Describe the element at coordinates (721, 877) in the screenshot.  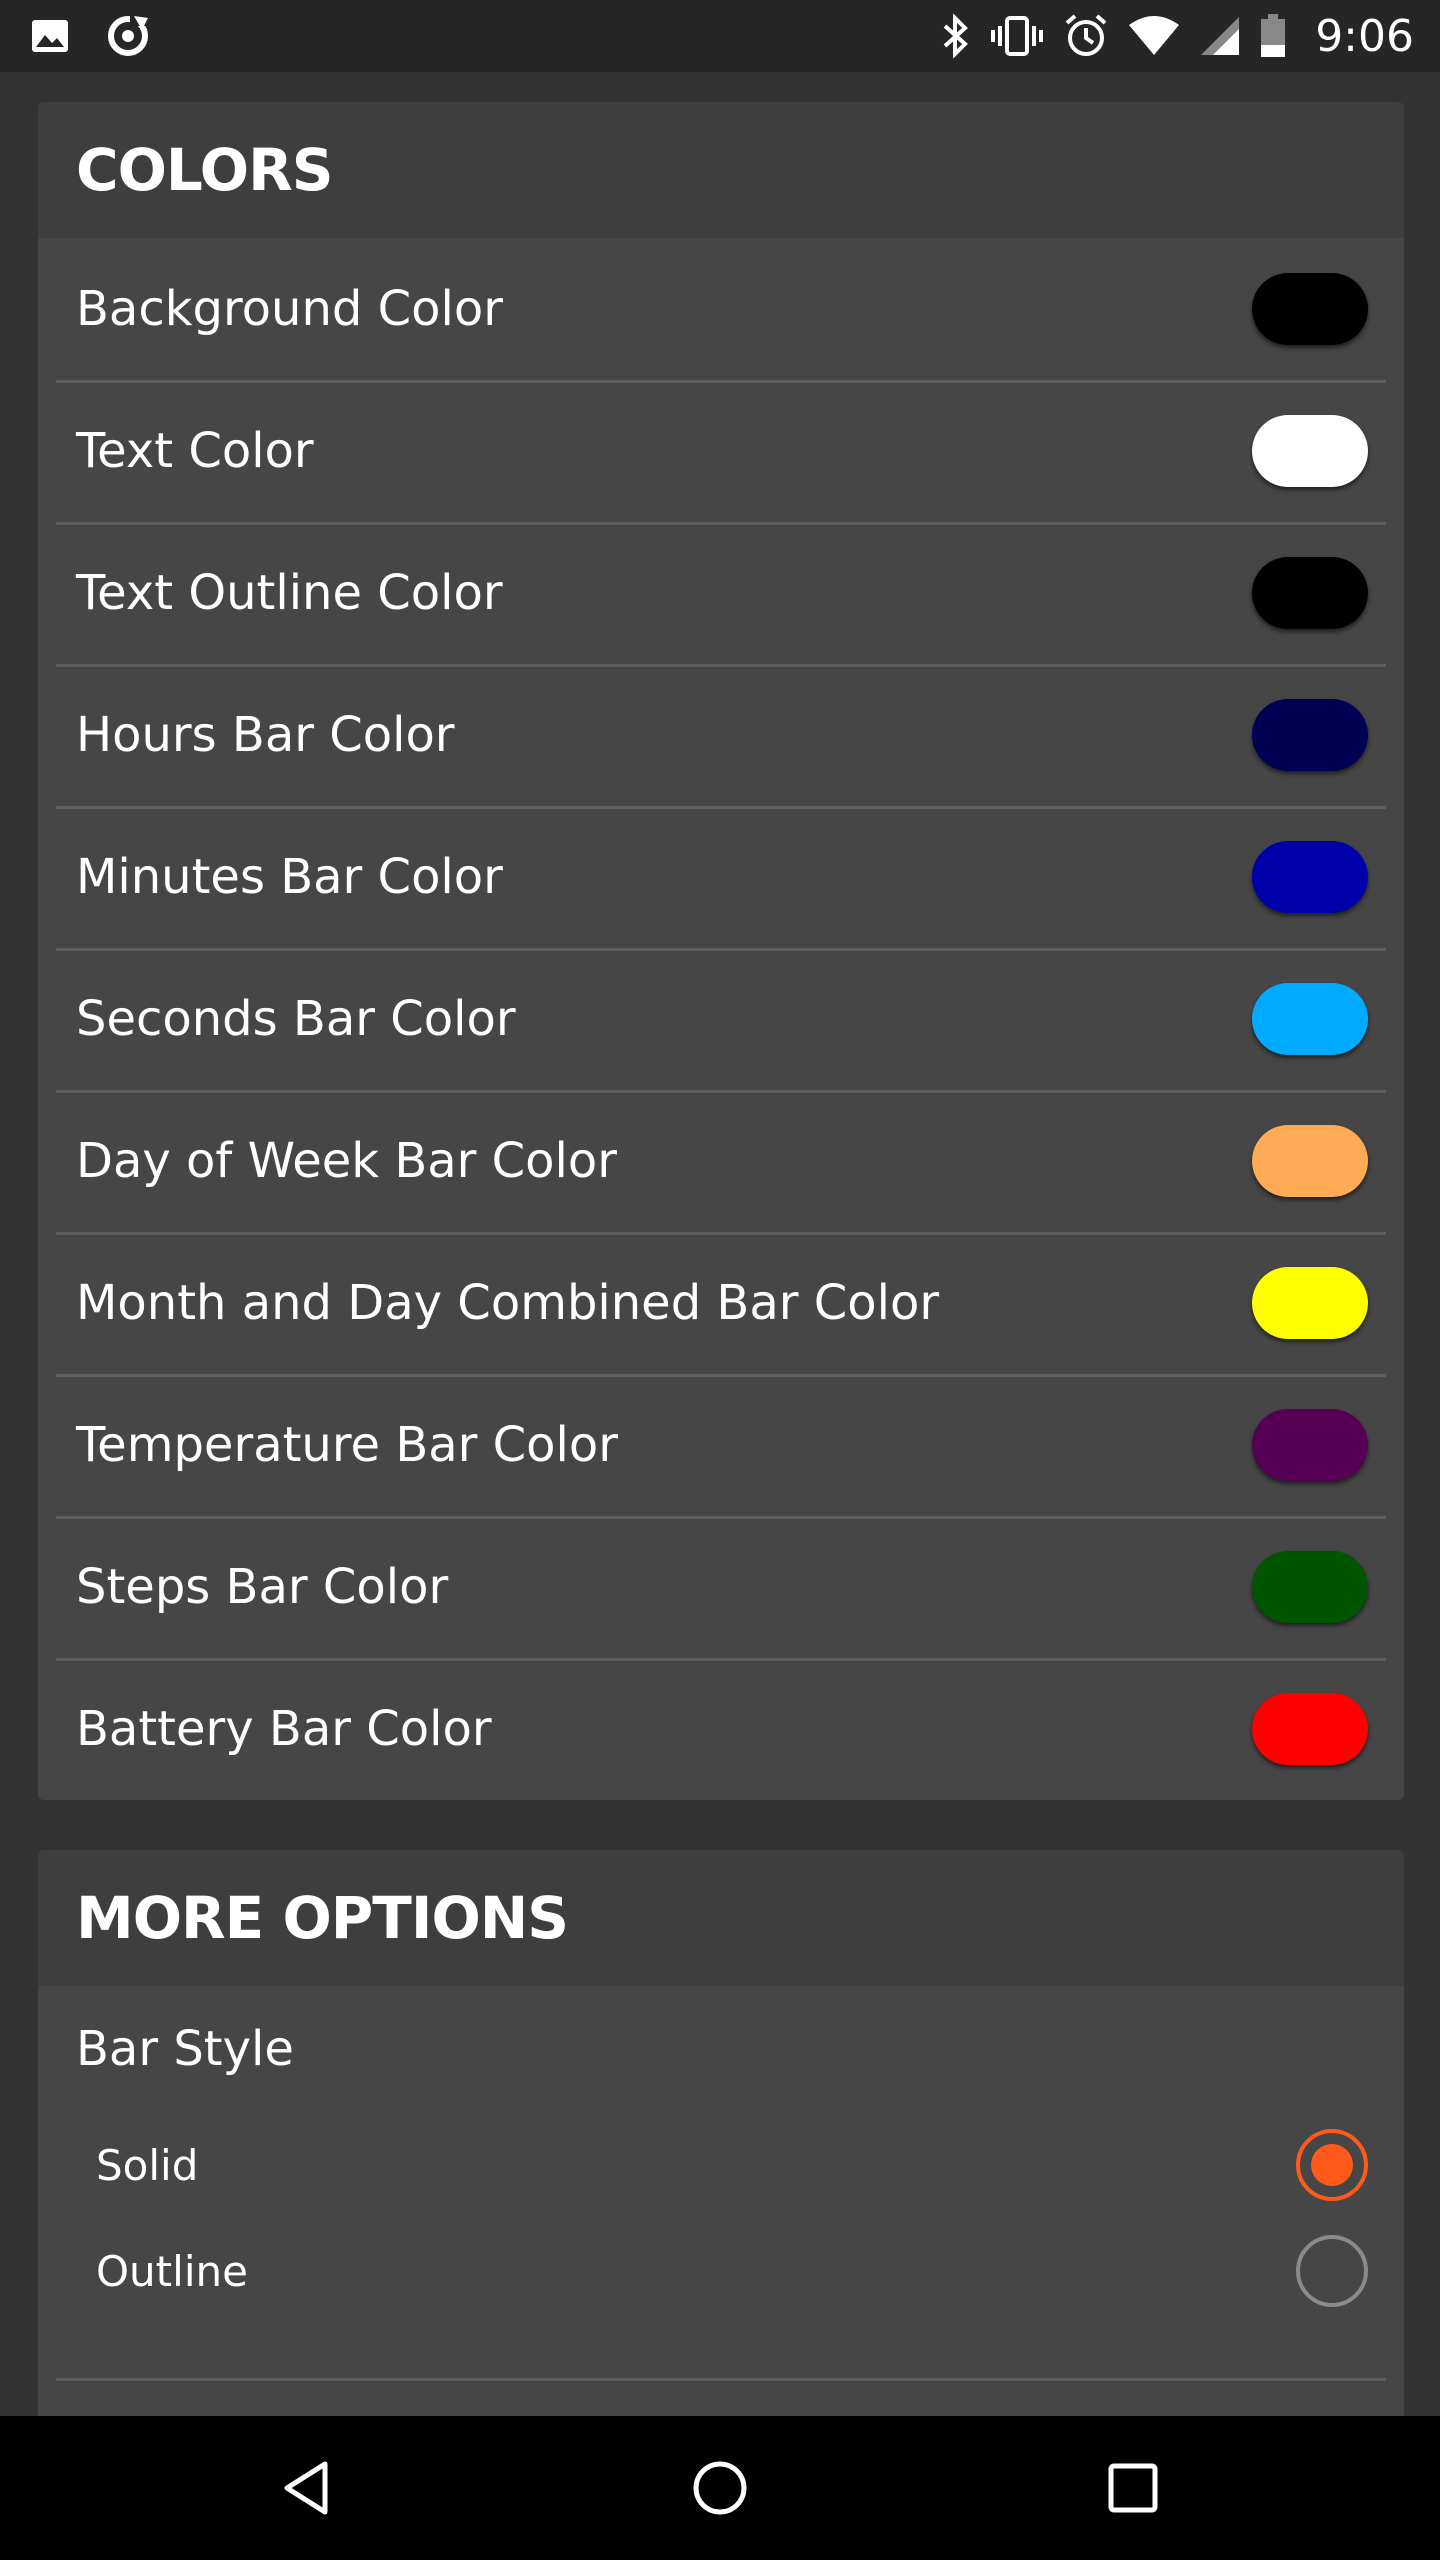
I see `color-row-minutes-bar-color: Minutes Bar Color` at that location.